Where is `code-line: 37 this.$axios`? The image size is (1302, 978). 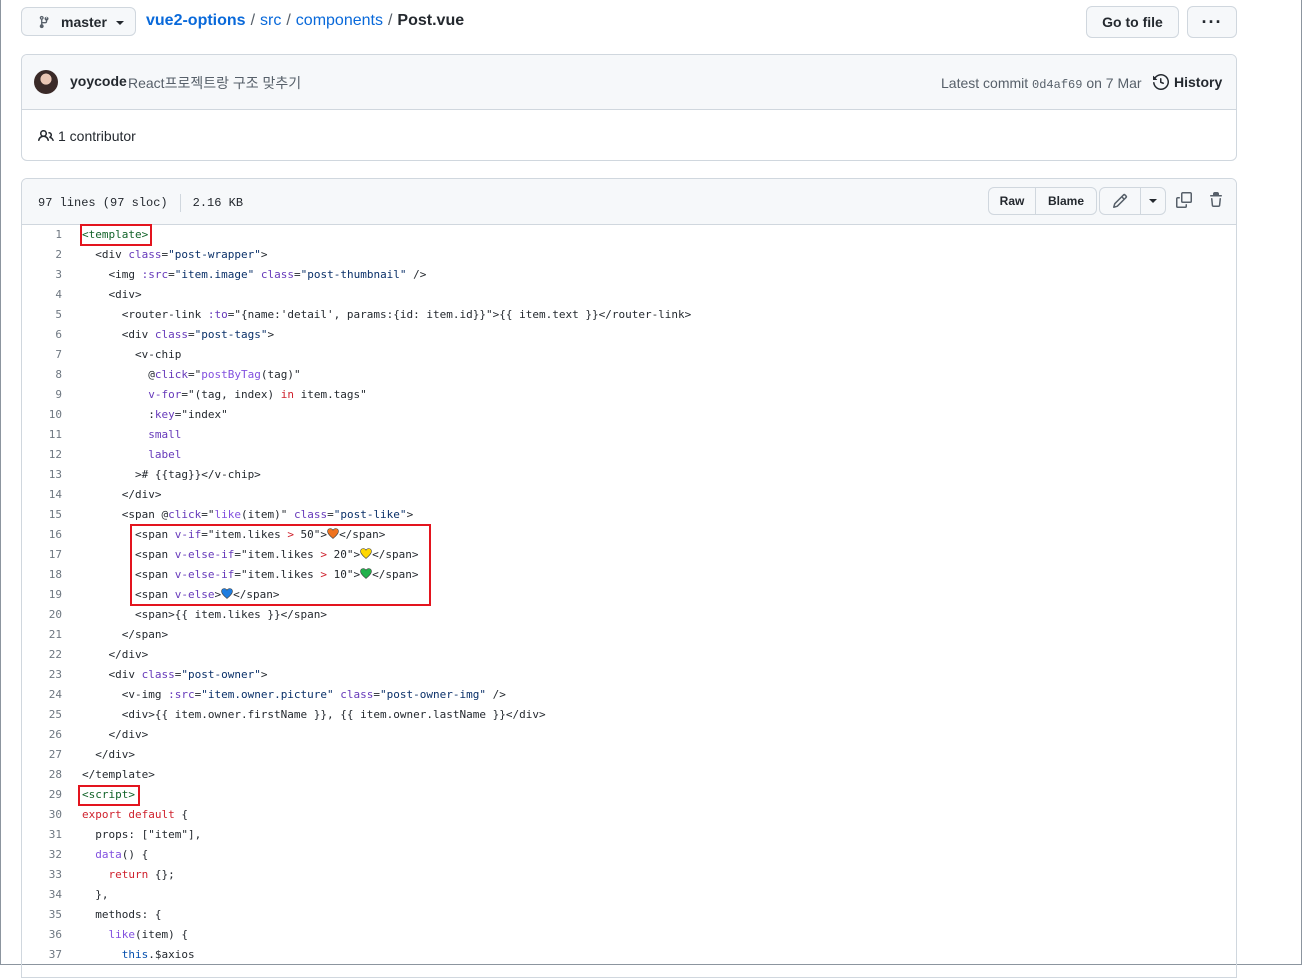
code-line: 37 this.$axios is located at coordinates (629, 955).